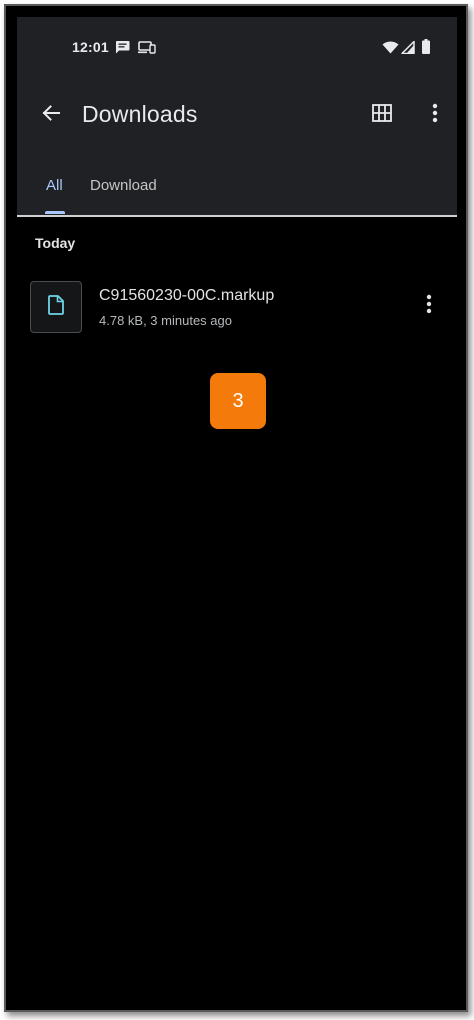 This screenshot has width=474, height=1020. I want to click on annotation-badge: 3, so click(238, 401).